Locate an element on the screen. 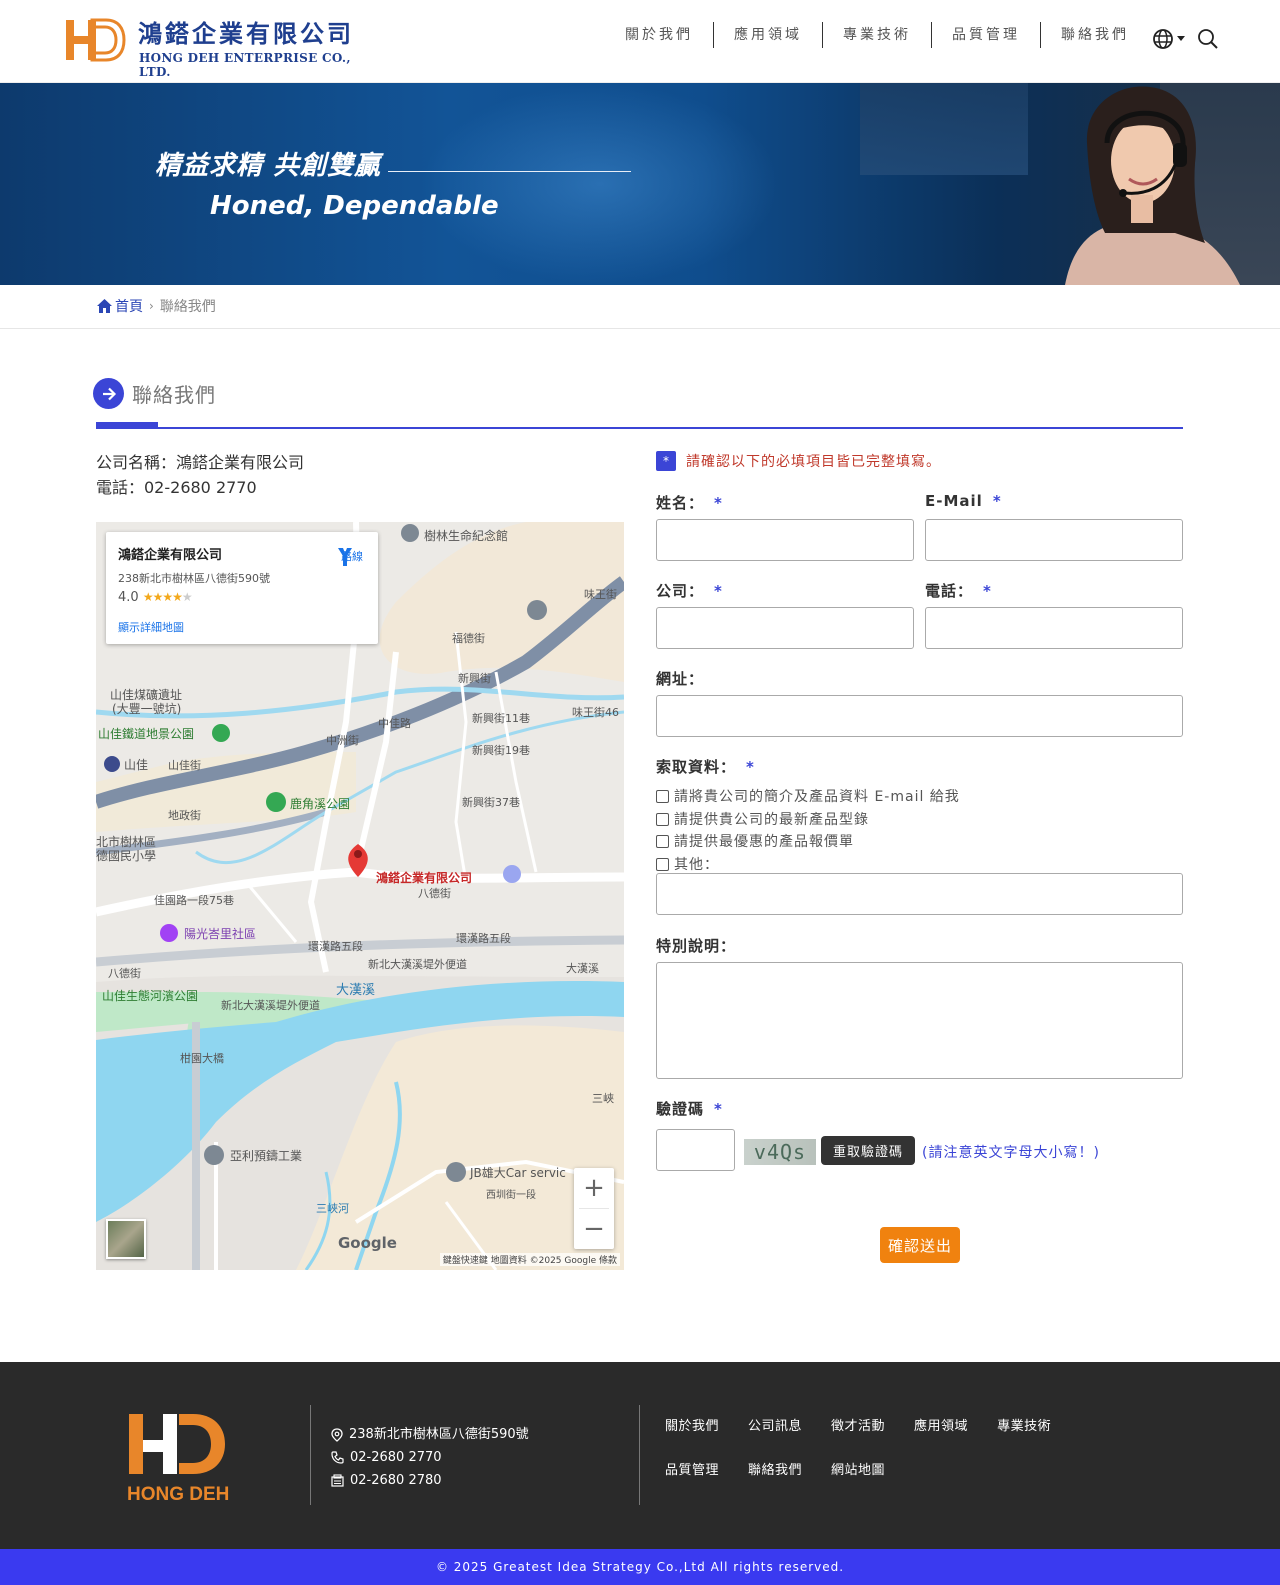  nav-technology: 專業技術 is located at coordinates (877, 35).